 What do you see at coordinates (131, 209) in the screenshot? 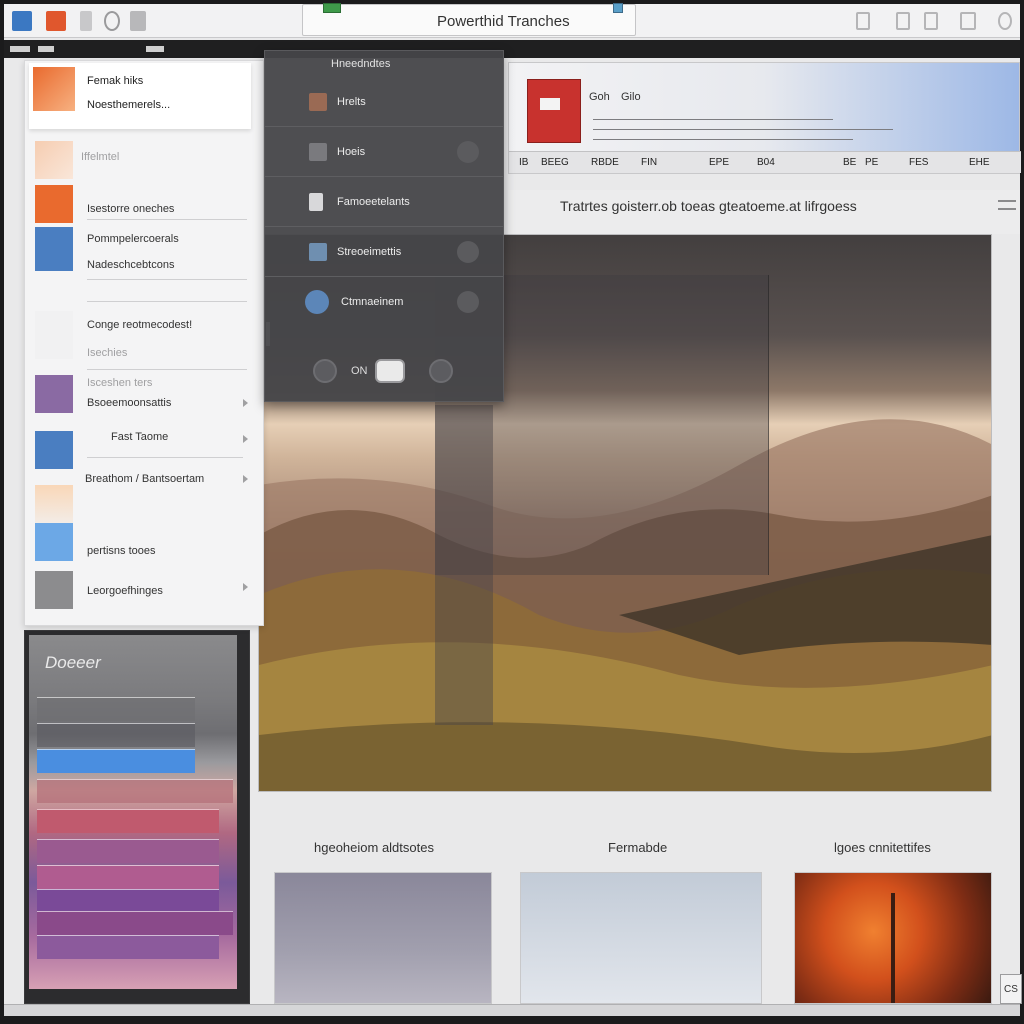
I see `list-item-label: Isestorre oneches` at bounding box center [131, 209].